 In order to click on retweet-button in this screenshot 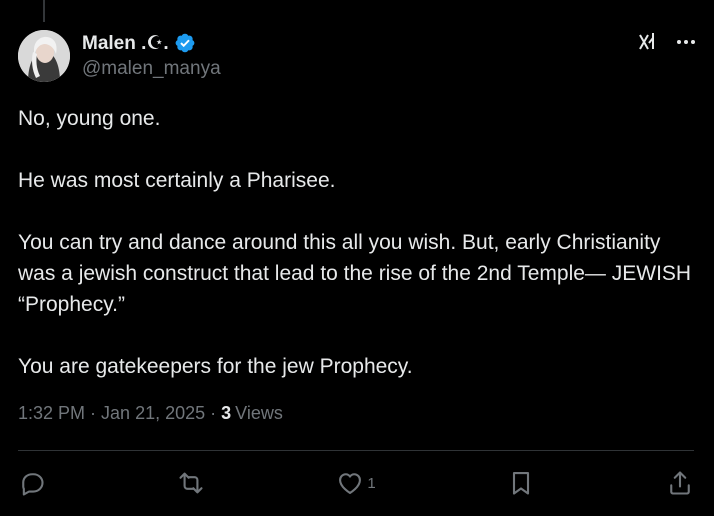, I will do `click(191, 483)`.